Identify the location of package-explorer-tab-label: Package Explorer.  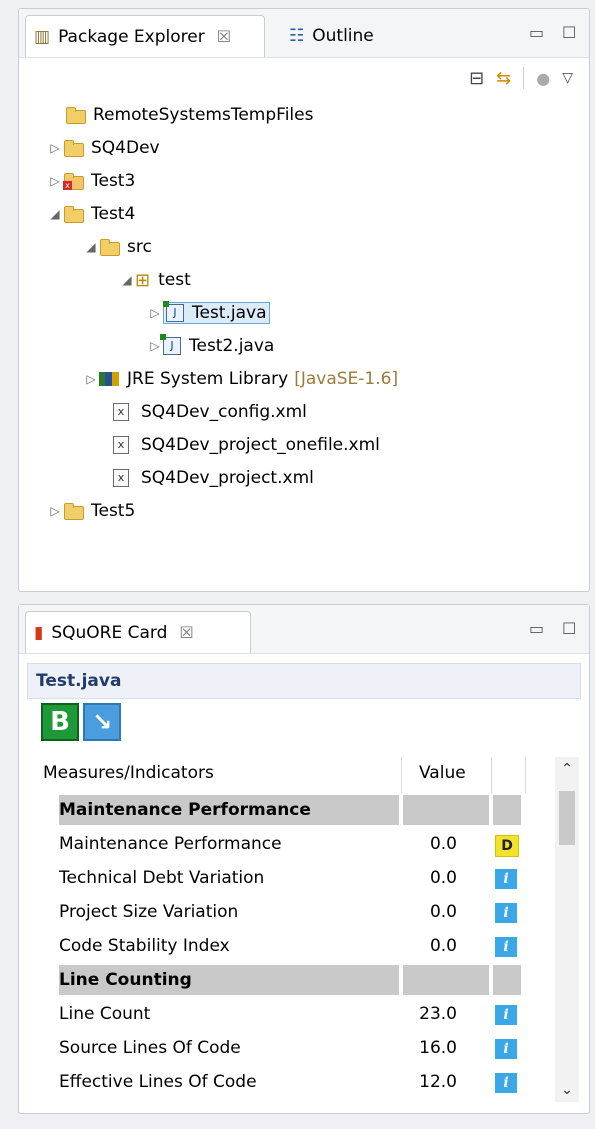
(131, 36).